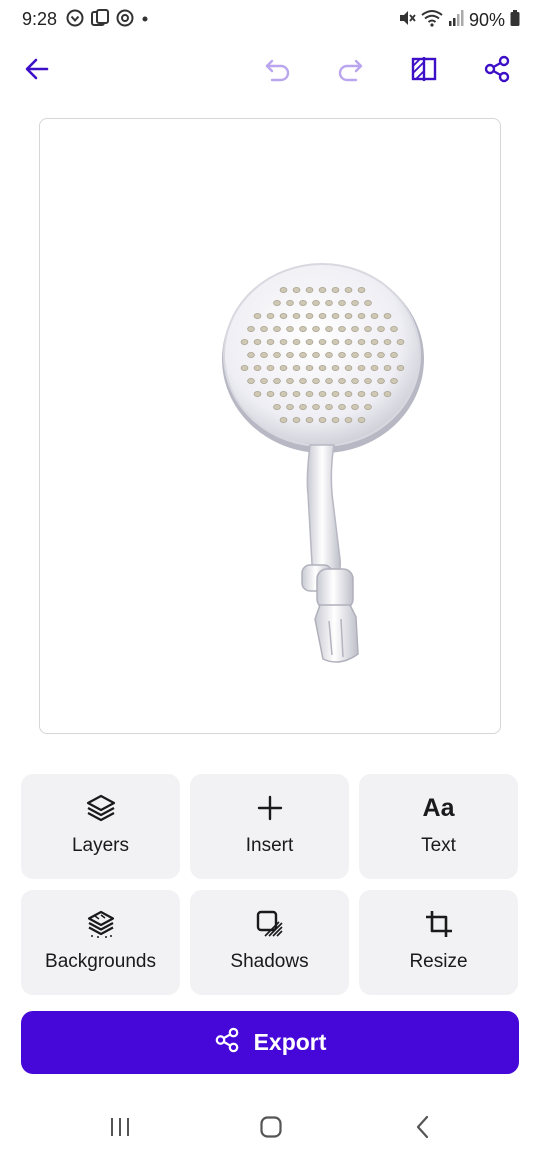 This screenshot has height=1158, width=540. I want to click on compare-button, so click(424, 71).